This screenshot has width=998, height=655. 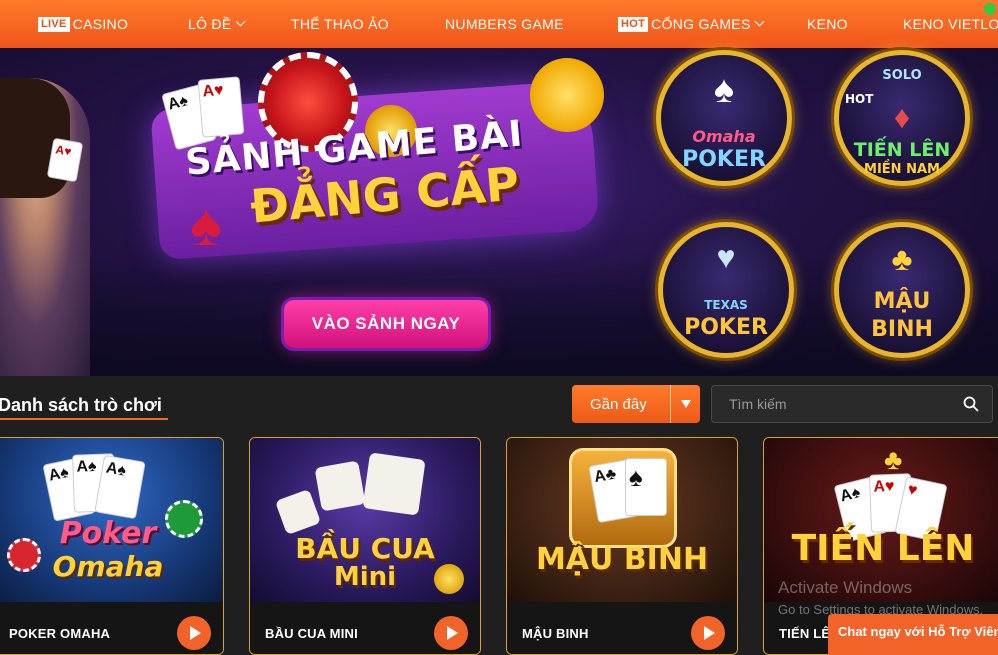 I want to click on game-thumbnail: BẦU CUA Mini, so click(x=365, y=520).